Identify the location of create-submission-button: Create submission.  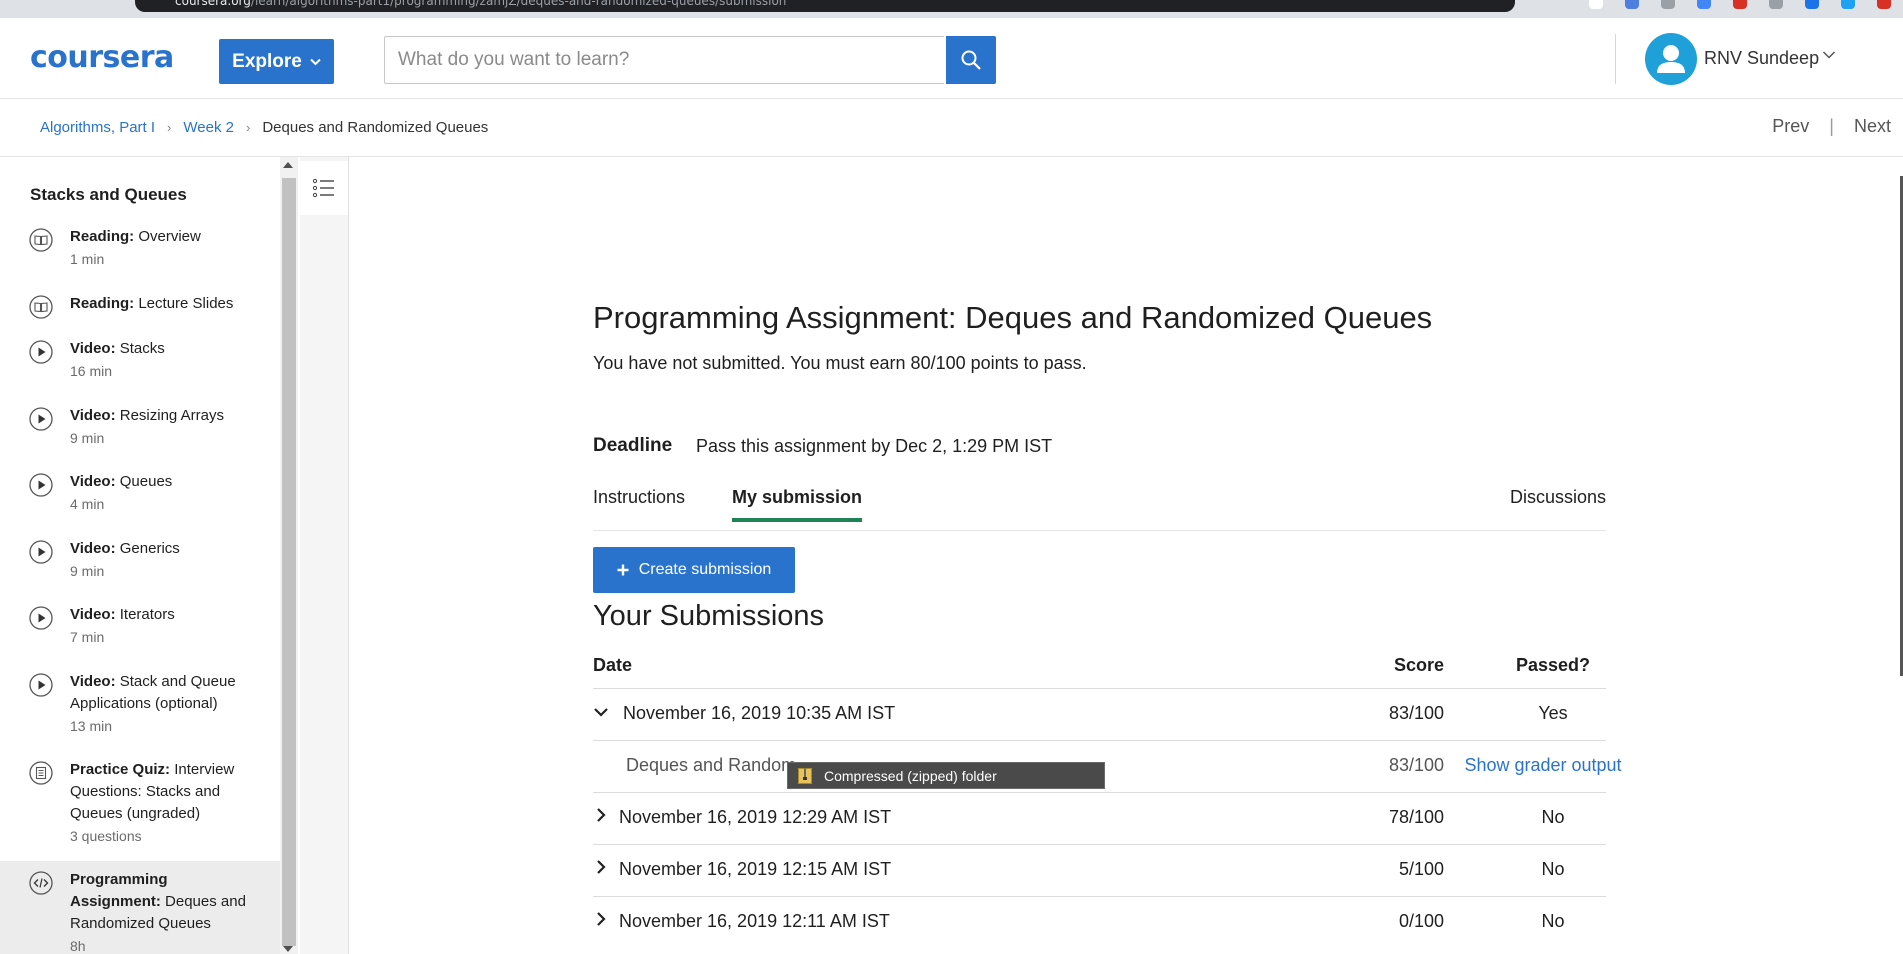
(694, 570).